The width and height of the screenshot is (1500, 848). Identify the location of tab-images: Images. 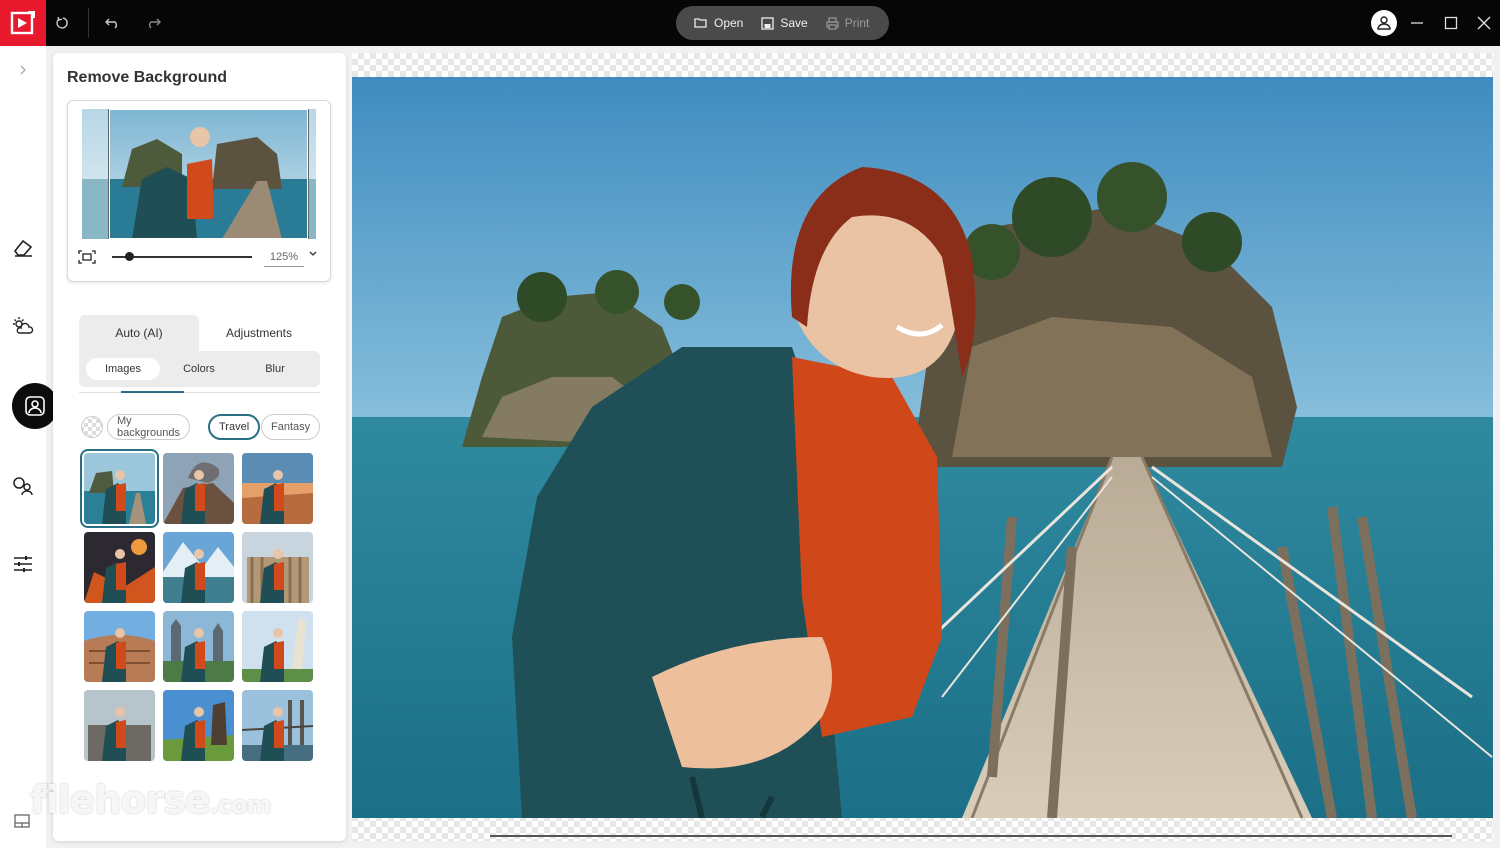
(123, 369).